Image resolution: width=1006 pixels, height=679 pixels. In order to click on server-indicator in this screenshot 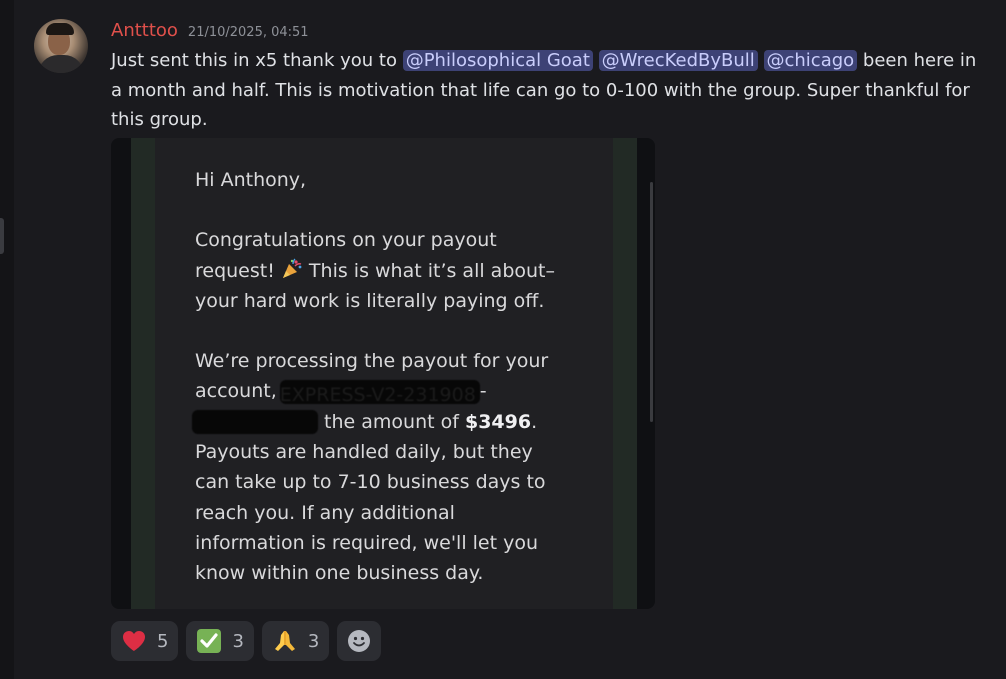, I will do `click(2, 236)`.